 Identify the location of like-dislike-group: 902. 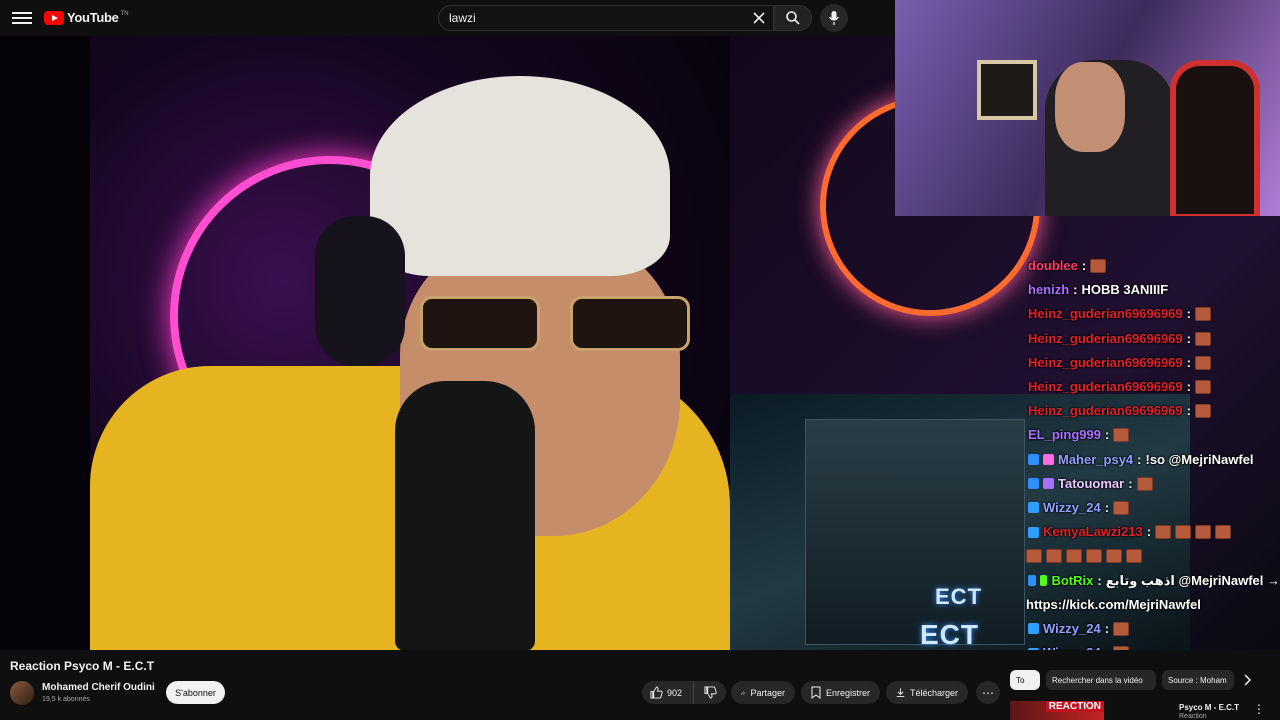
(684, 692).